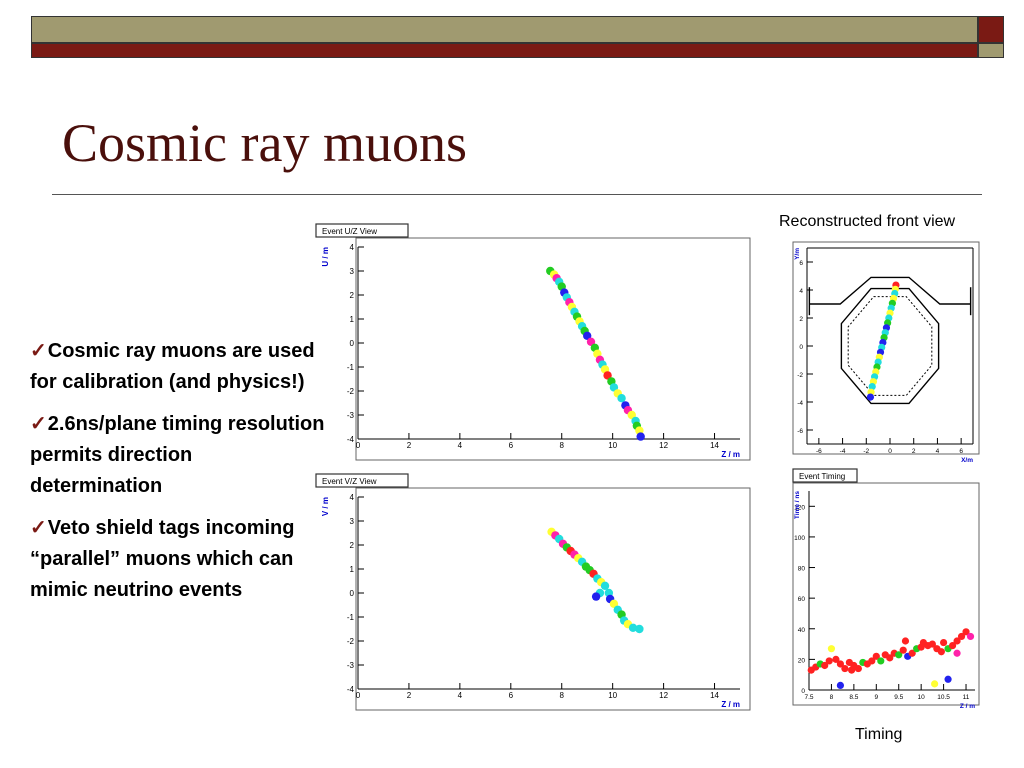  I want to click on chart-title: Event Timing, so click(822, 476).